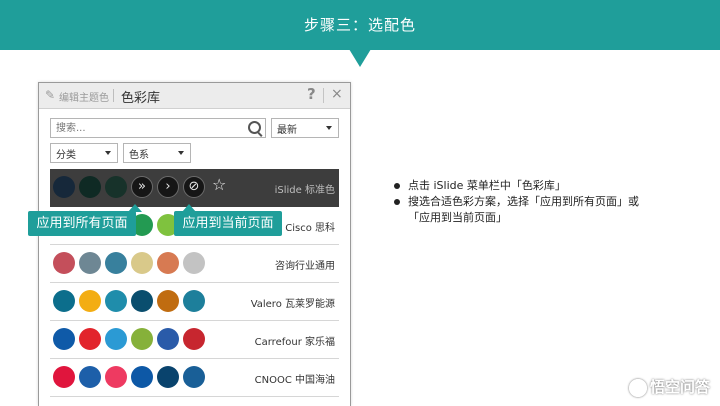 This screenshot has width=720, height=406. I want to click on instruction-text: 点击 iSlide 菜单栏中「色彩库」, so click(487, 185).